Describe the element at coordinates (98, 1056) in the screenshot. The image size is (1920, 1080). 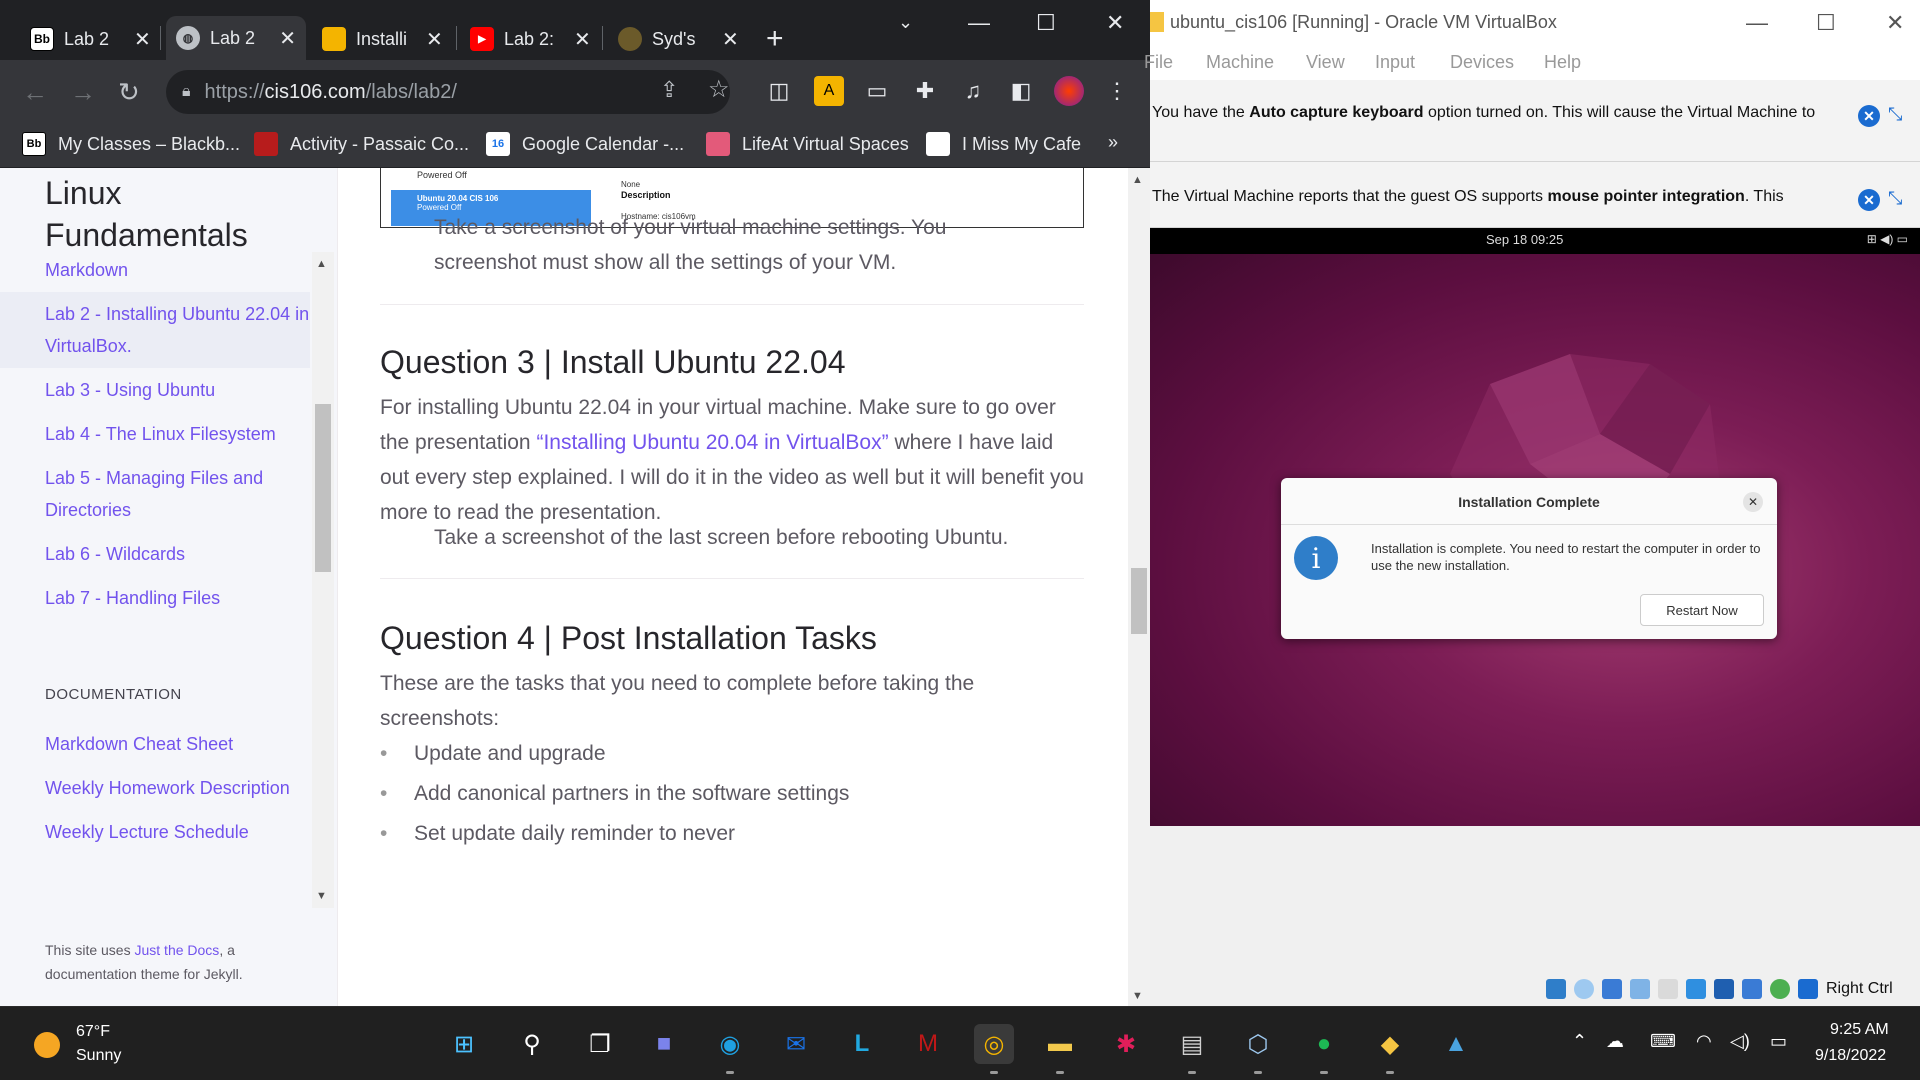
I see `weather-condition: Sunny` at that location.